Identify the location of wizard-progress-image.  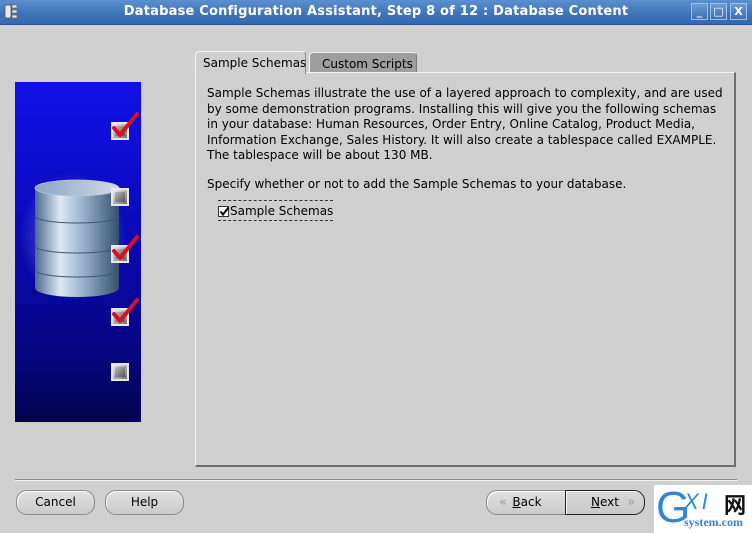
(78, 252).